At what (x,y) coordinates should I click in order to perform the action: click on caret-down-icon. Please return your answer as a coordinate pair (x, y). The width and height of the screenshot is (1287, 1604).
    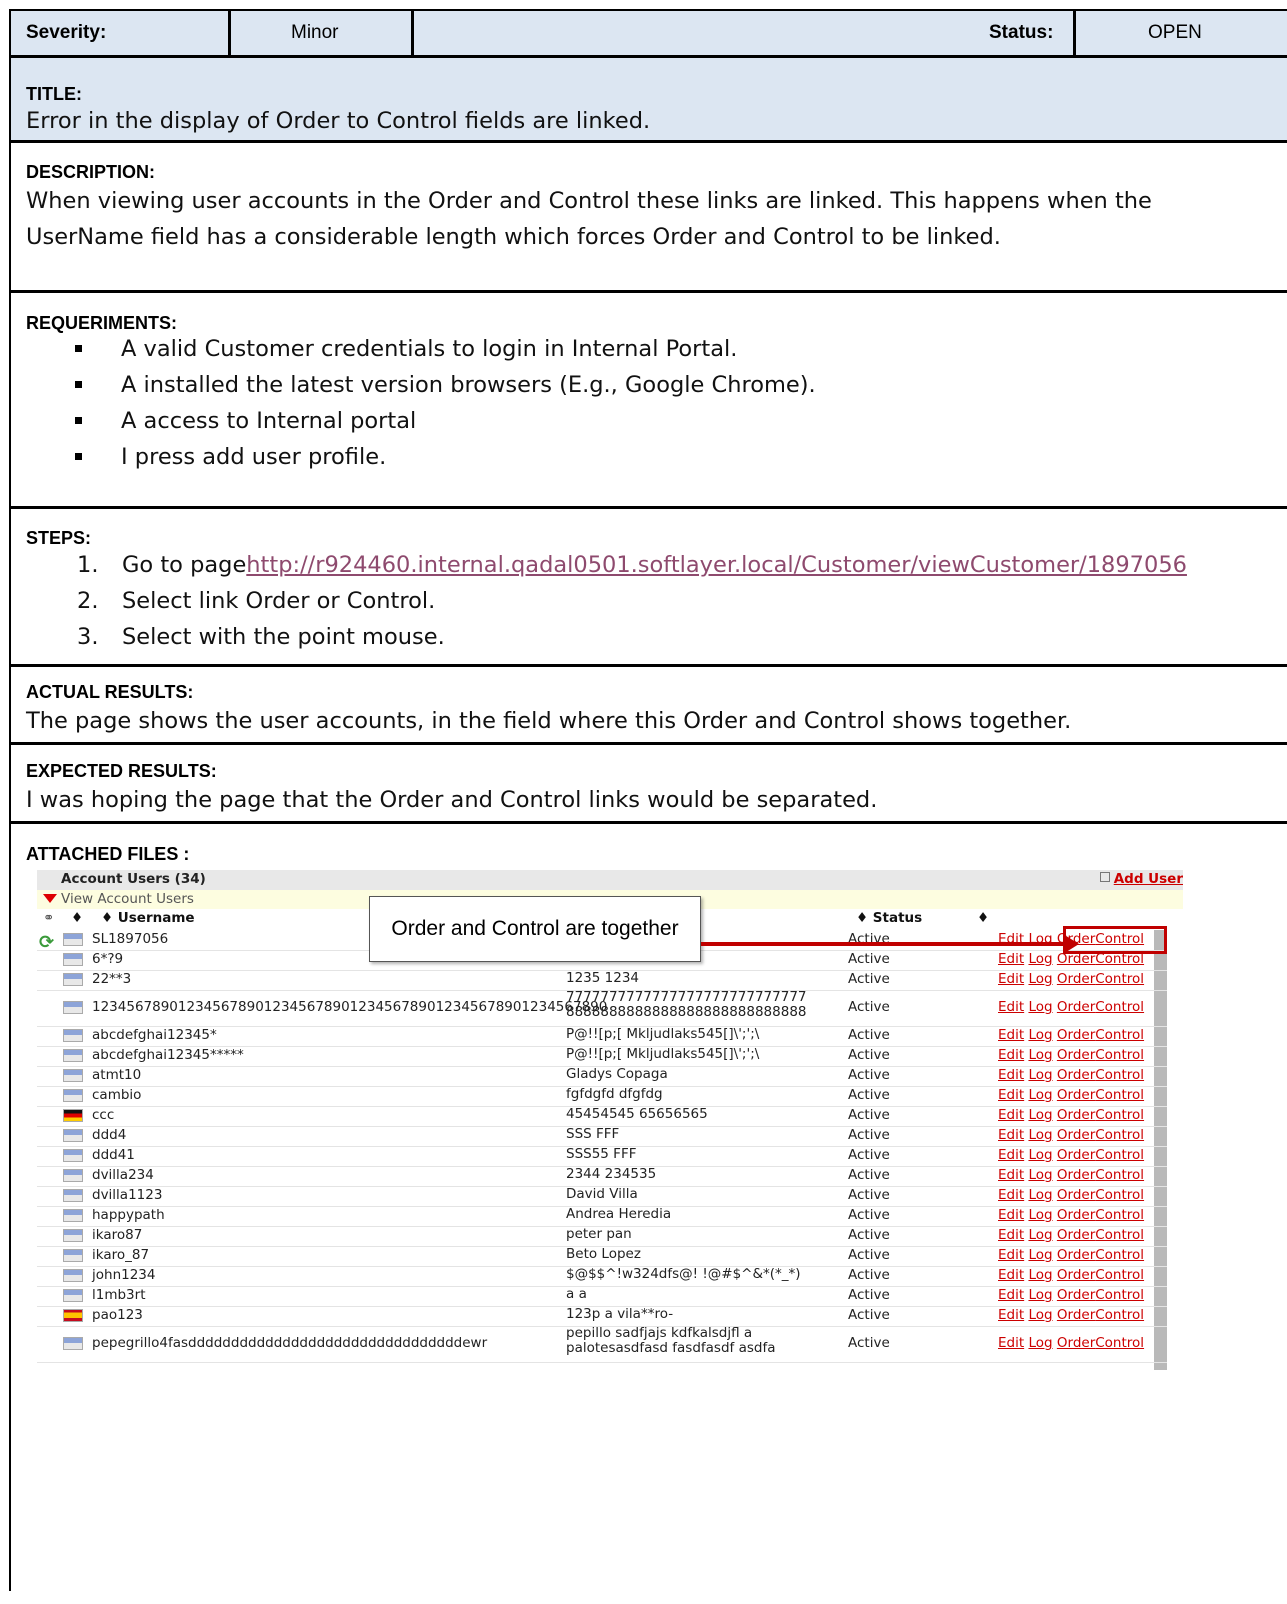
    Looking at the image, I should click on (50, 898).